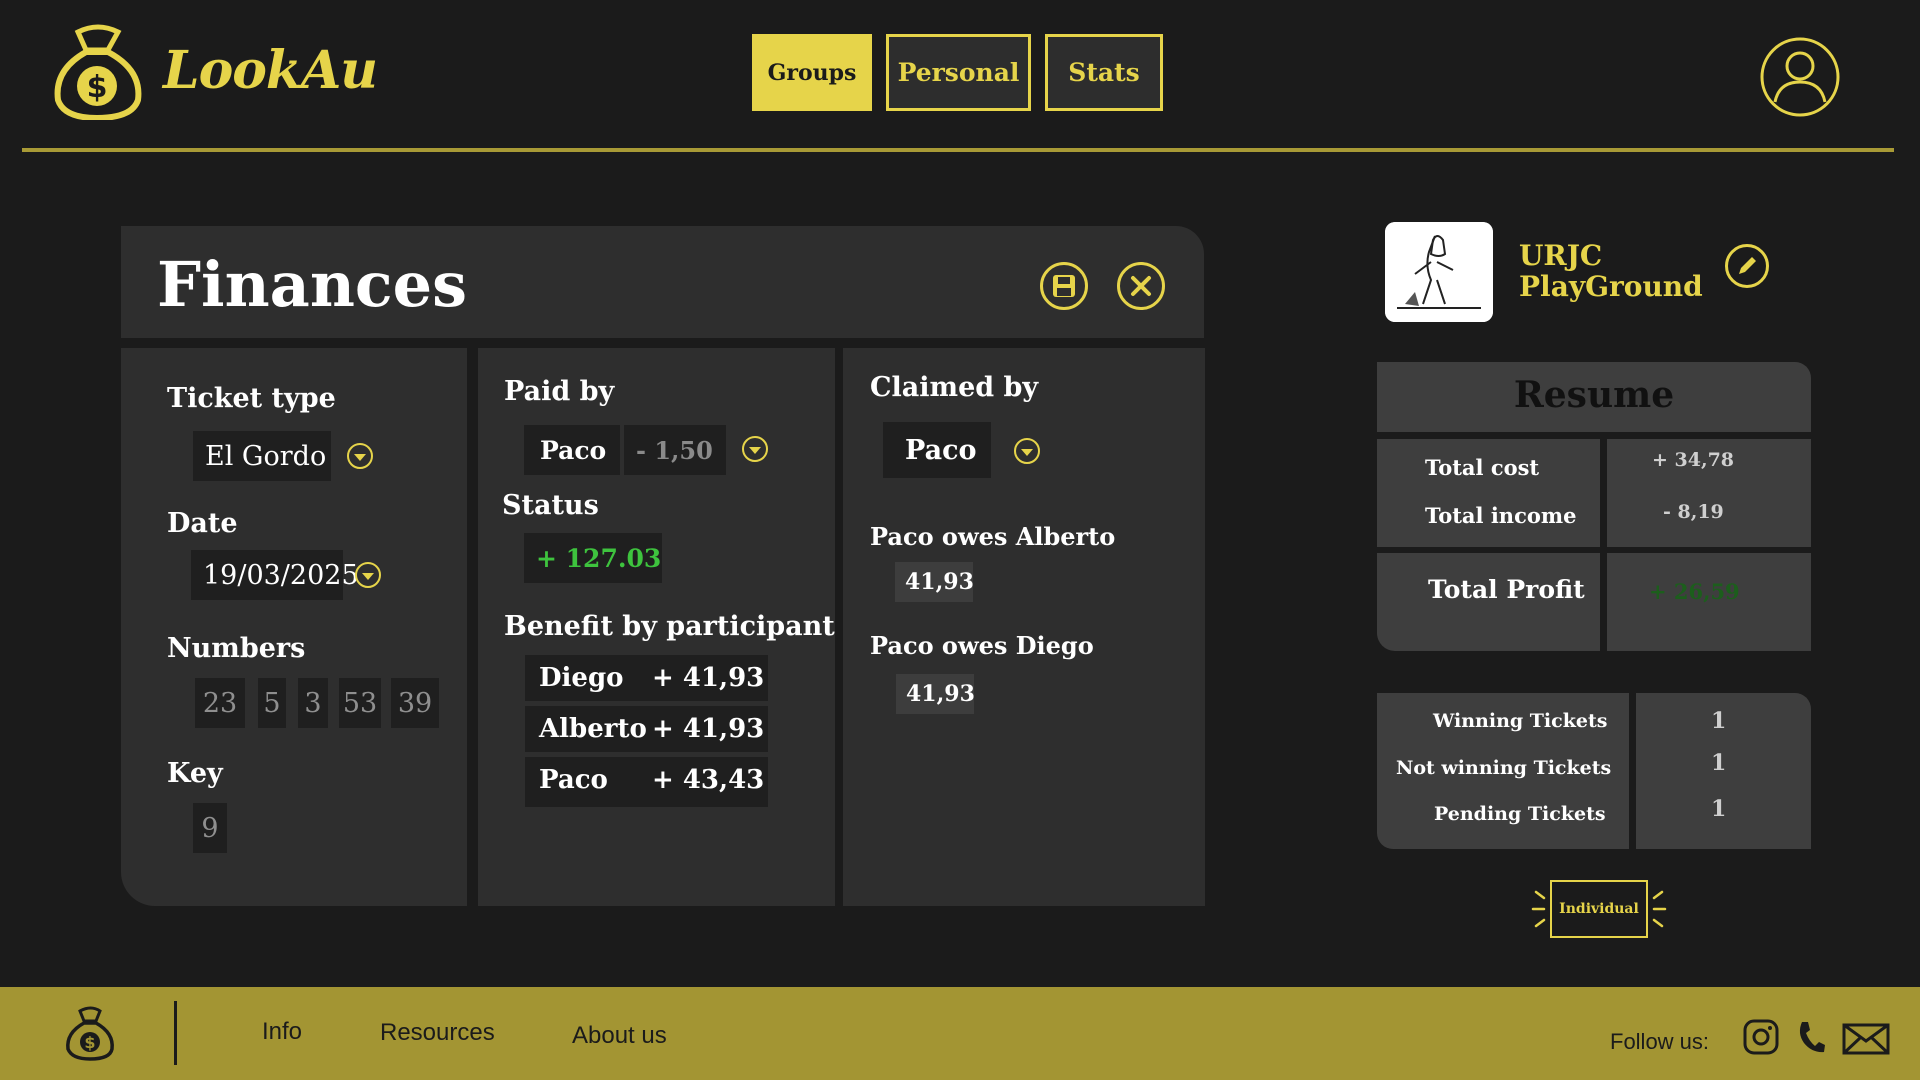 The height and width of the screenshot is (1080, 1920). What do you see at coordinates (619, 1036) in the screenshot?
I see `footer-link-about: About us` at bounding box center [619, 1036].